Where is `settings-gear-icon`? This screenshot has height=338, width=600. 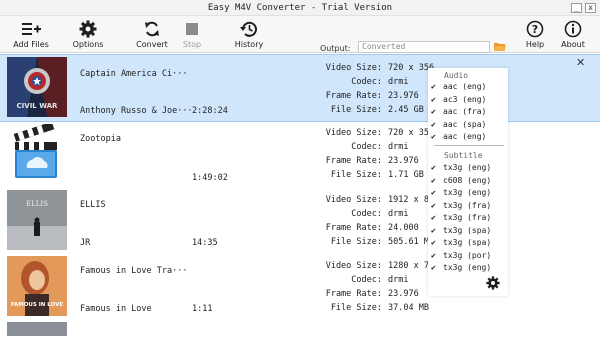
settings-gear-icon is located at coordinates (493, 284).